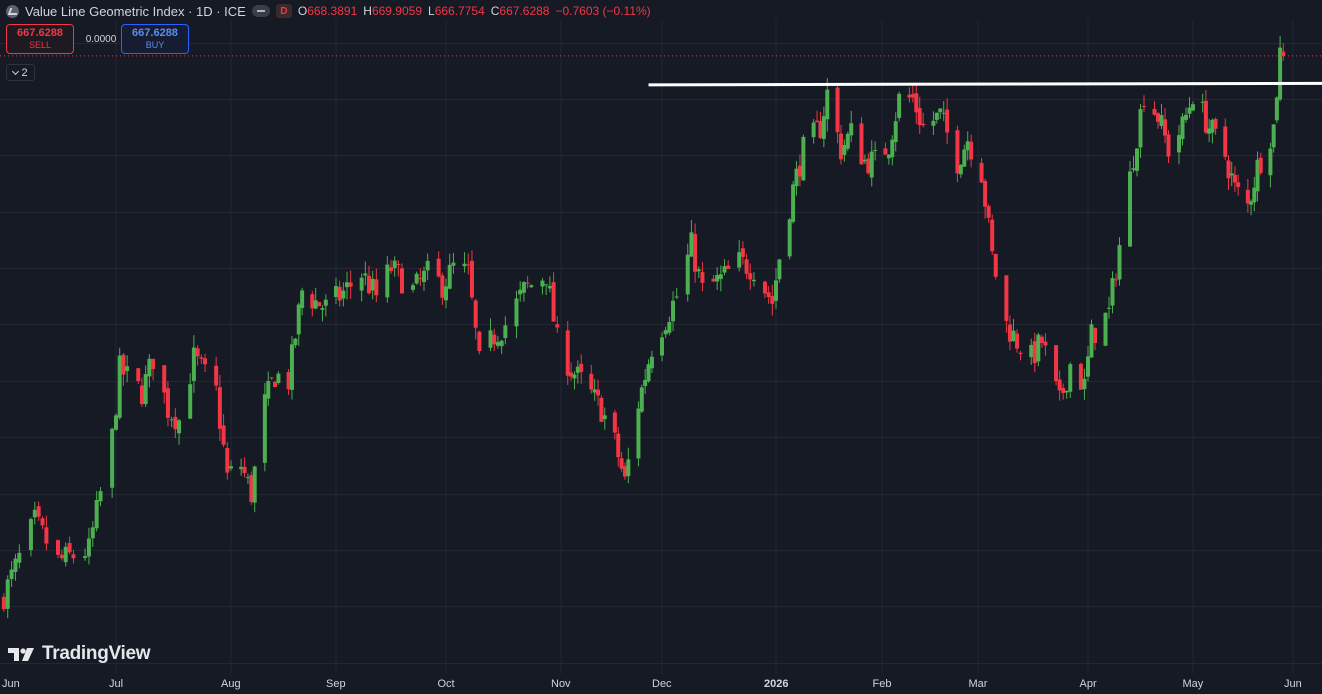 Image resolution: width=1322 pixels, height=694 pixels. Describe the element at coordinates (283, 11) in the screenshot. I see `market-status-badge: D` at that location.